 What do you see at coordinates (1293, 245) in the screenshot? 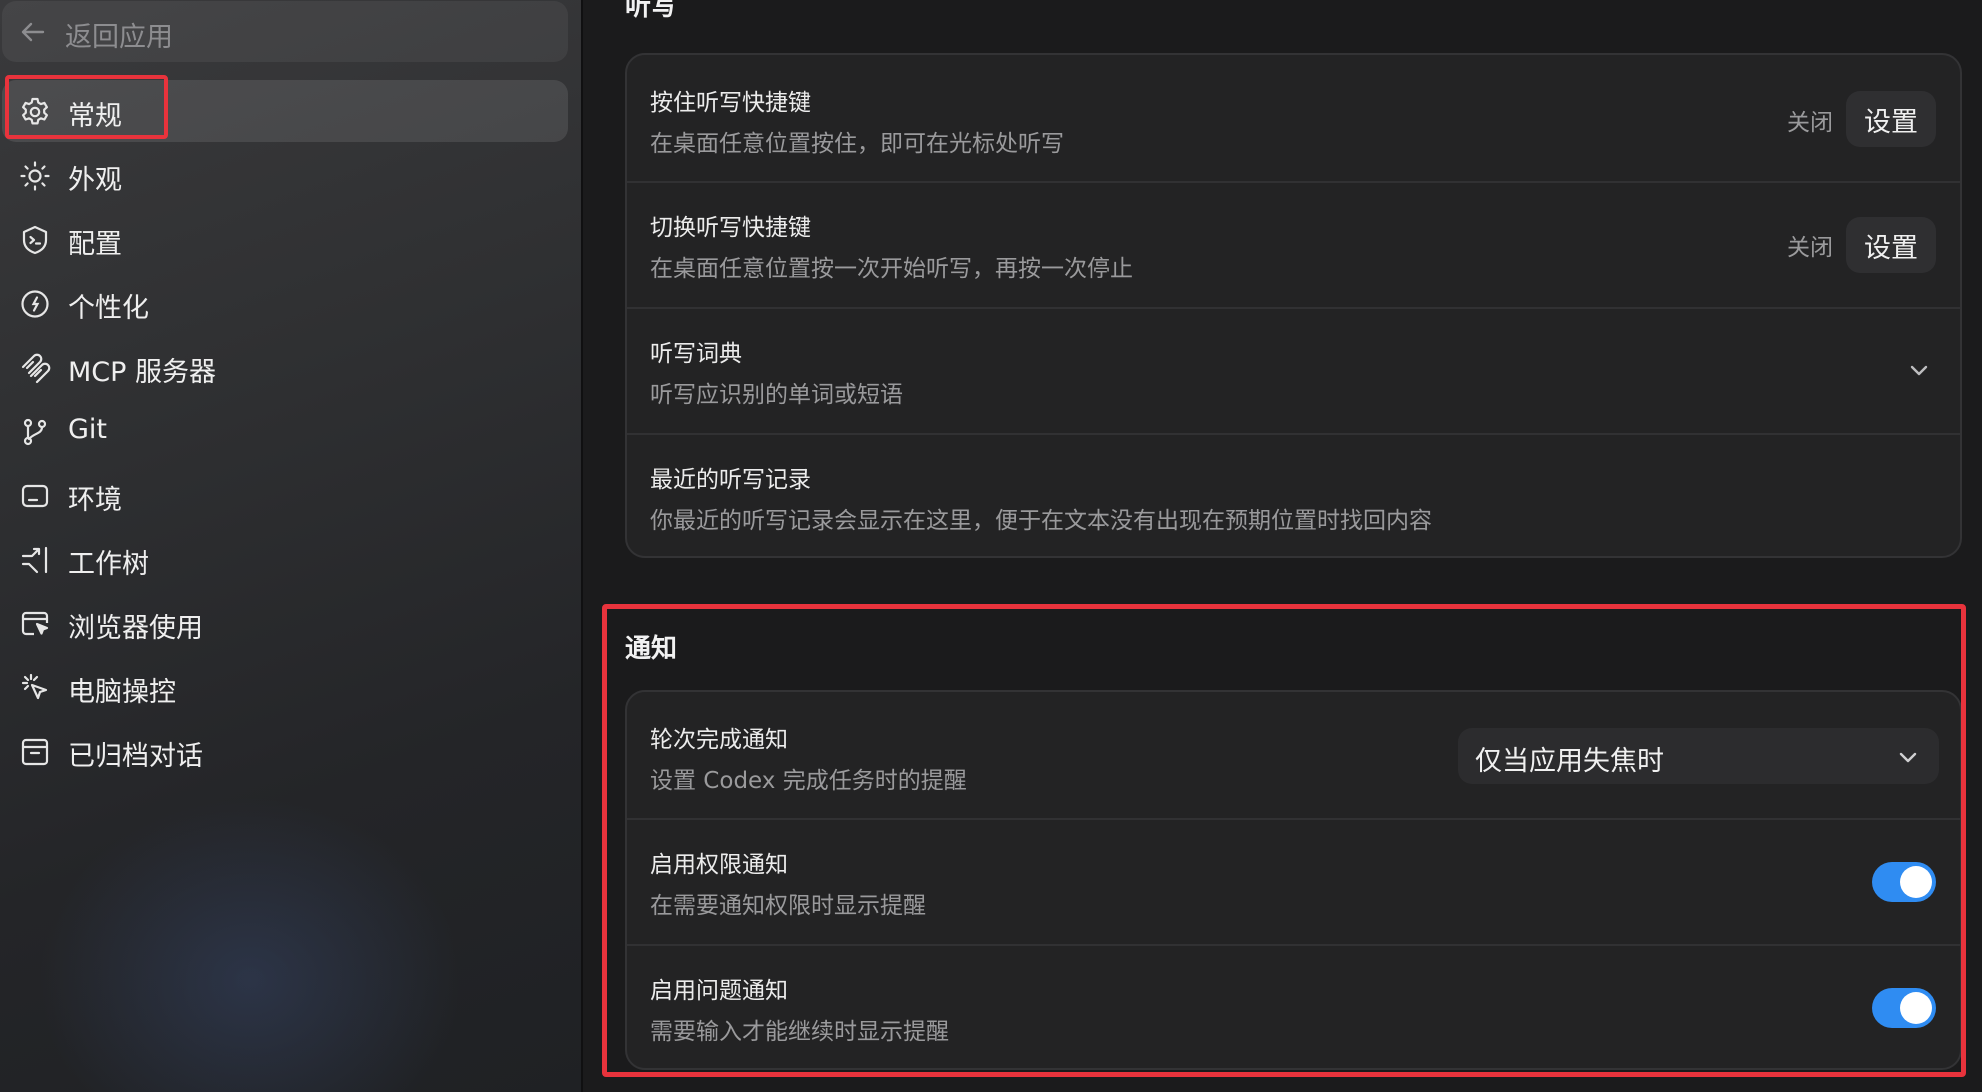
I see `dictation-toggle-shortcut-row: 切换听写快捷键 在桌面任意位置按一次开始听写，再按一次停止 关闭 设置` at bounding box center [1293, 245].